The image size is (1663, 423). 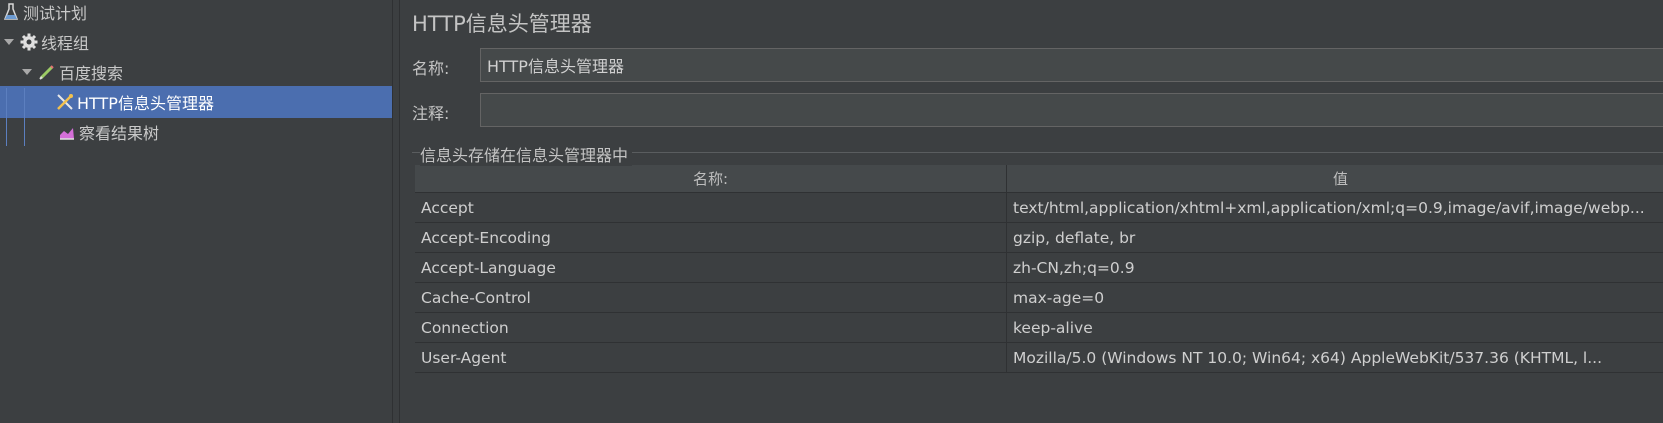 What do you see at coordinates (91, 73) in the screenshot?
I see `tree-item-label: 百度搜索` at bounding box center [91, 73].